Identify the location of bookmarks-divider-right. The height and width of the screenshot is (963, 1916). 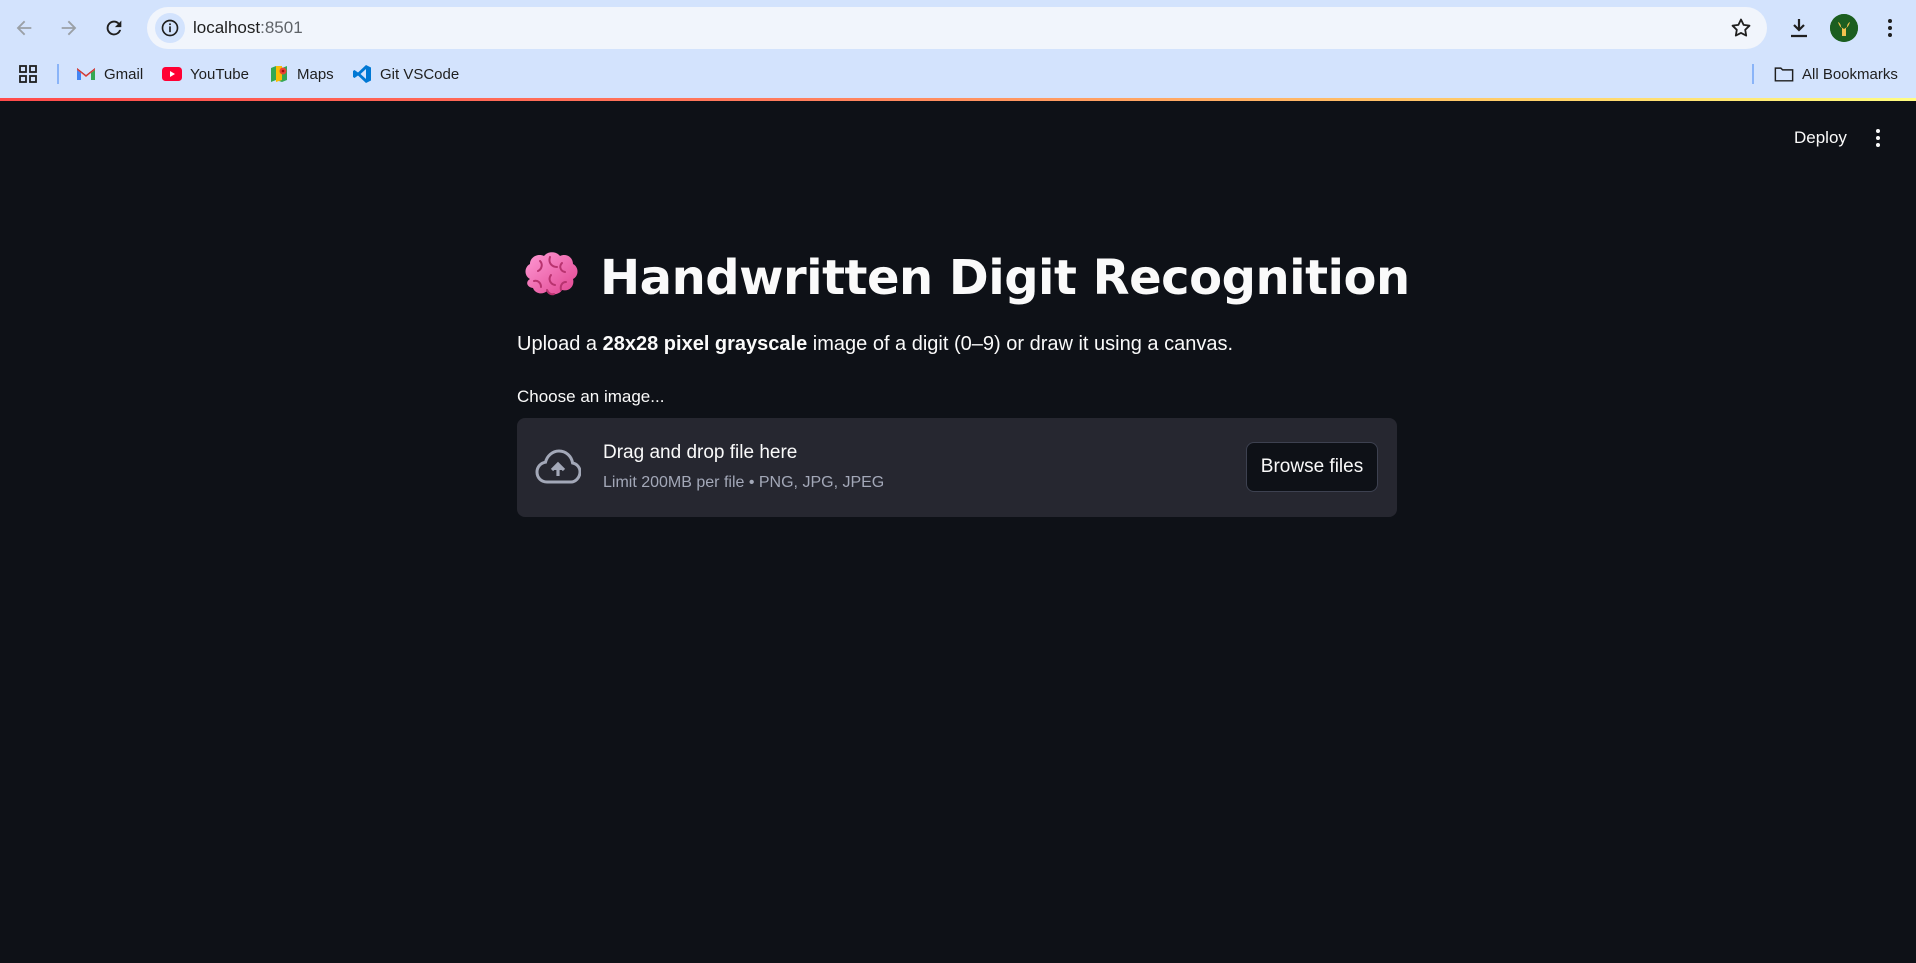
(1753, 74).